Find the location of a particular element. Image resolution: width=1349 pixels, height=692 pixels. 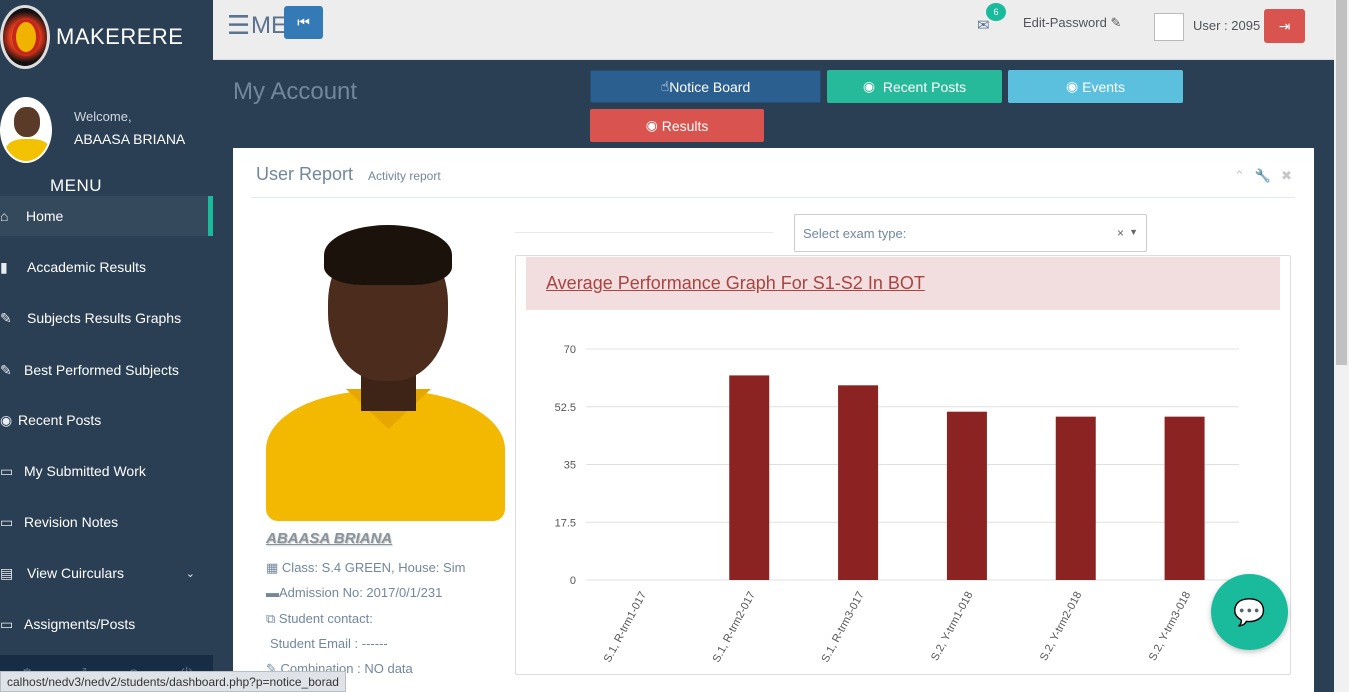

recent-posts-button: ◉ Recent Posts is located at coordinates (914, 86).